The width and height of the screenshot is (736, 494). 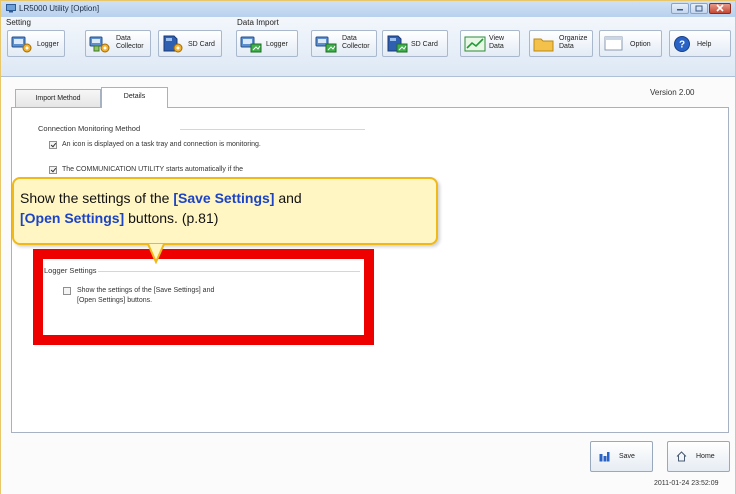 What do you see at coordinates (53, 145) in the screenshot?
I see `tray-icon-checkbox` at bounding box center [53, 145].